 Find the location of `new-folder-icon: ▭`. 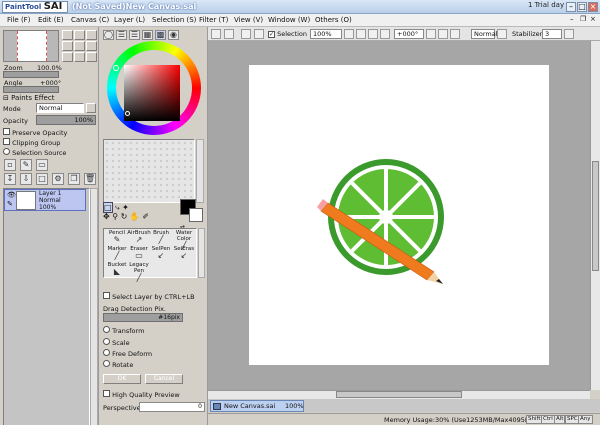

new-folder-icon: ▭ is located at coordinates (42, 165).